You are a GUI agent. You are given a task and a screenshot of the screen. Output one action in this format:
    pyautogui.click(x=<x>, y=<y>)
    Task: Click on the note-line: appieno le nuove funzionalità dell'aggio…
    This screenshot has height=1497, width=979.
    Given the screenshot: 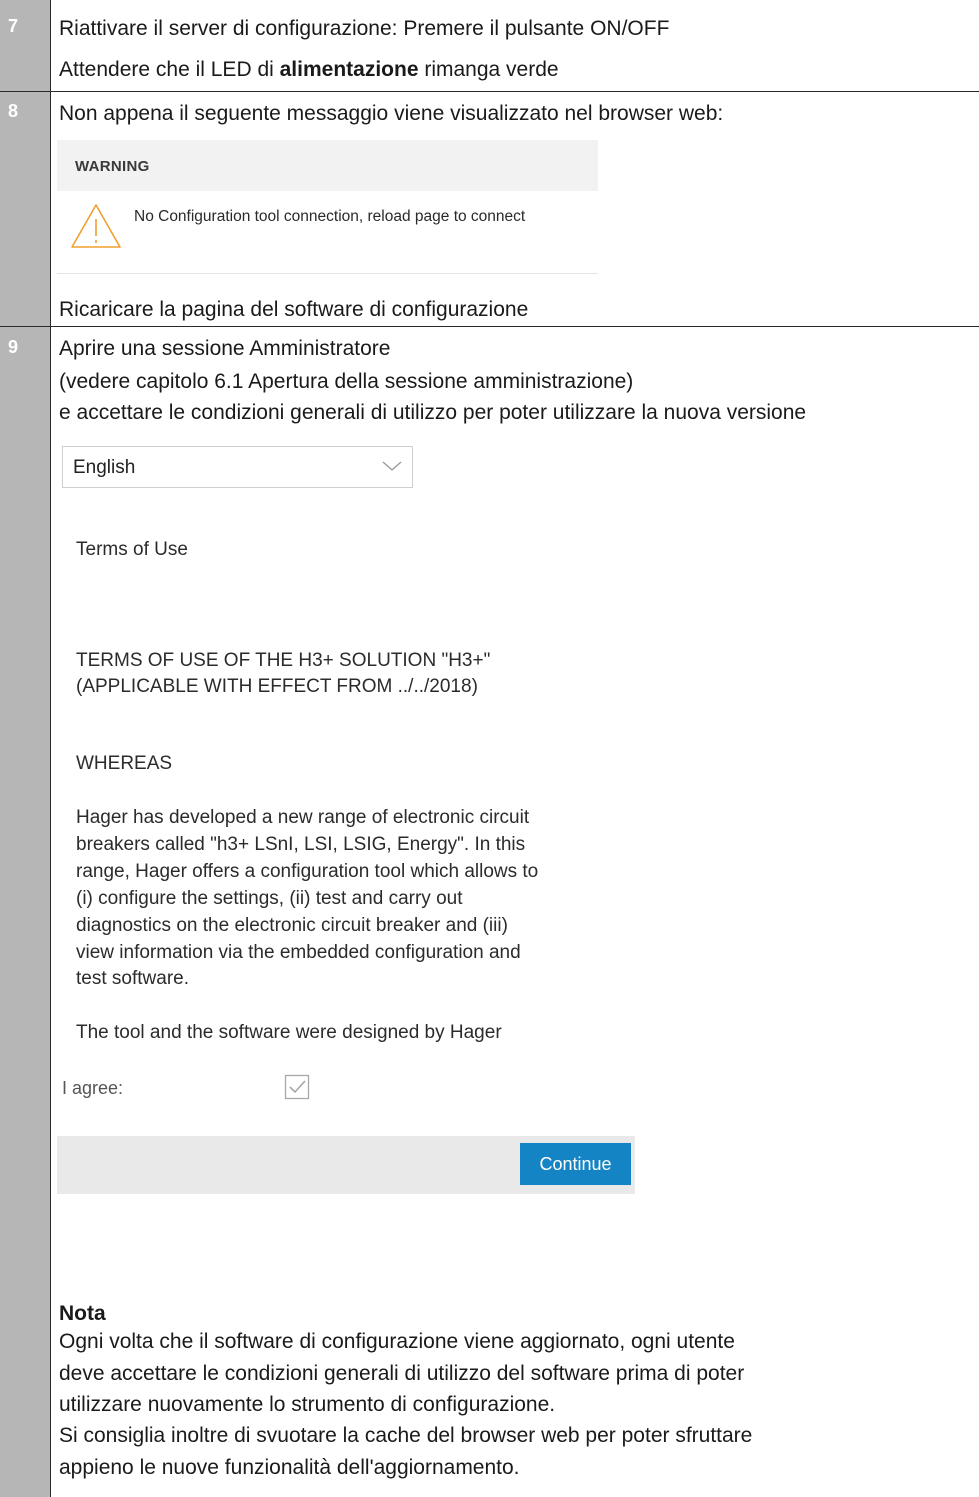 What is the action you would take?
    pyautogui.click(x=289, y=1467)
    